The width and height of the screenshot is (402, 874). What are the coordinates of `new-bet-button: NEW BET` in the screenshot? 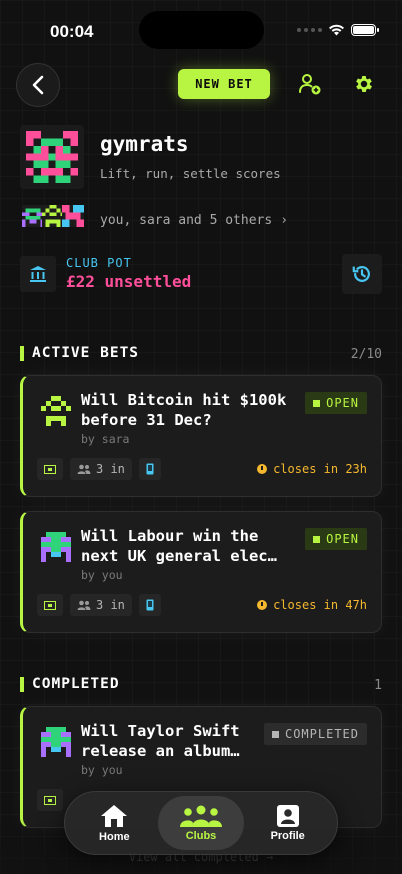 It's located at (224, 84).